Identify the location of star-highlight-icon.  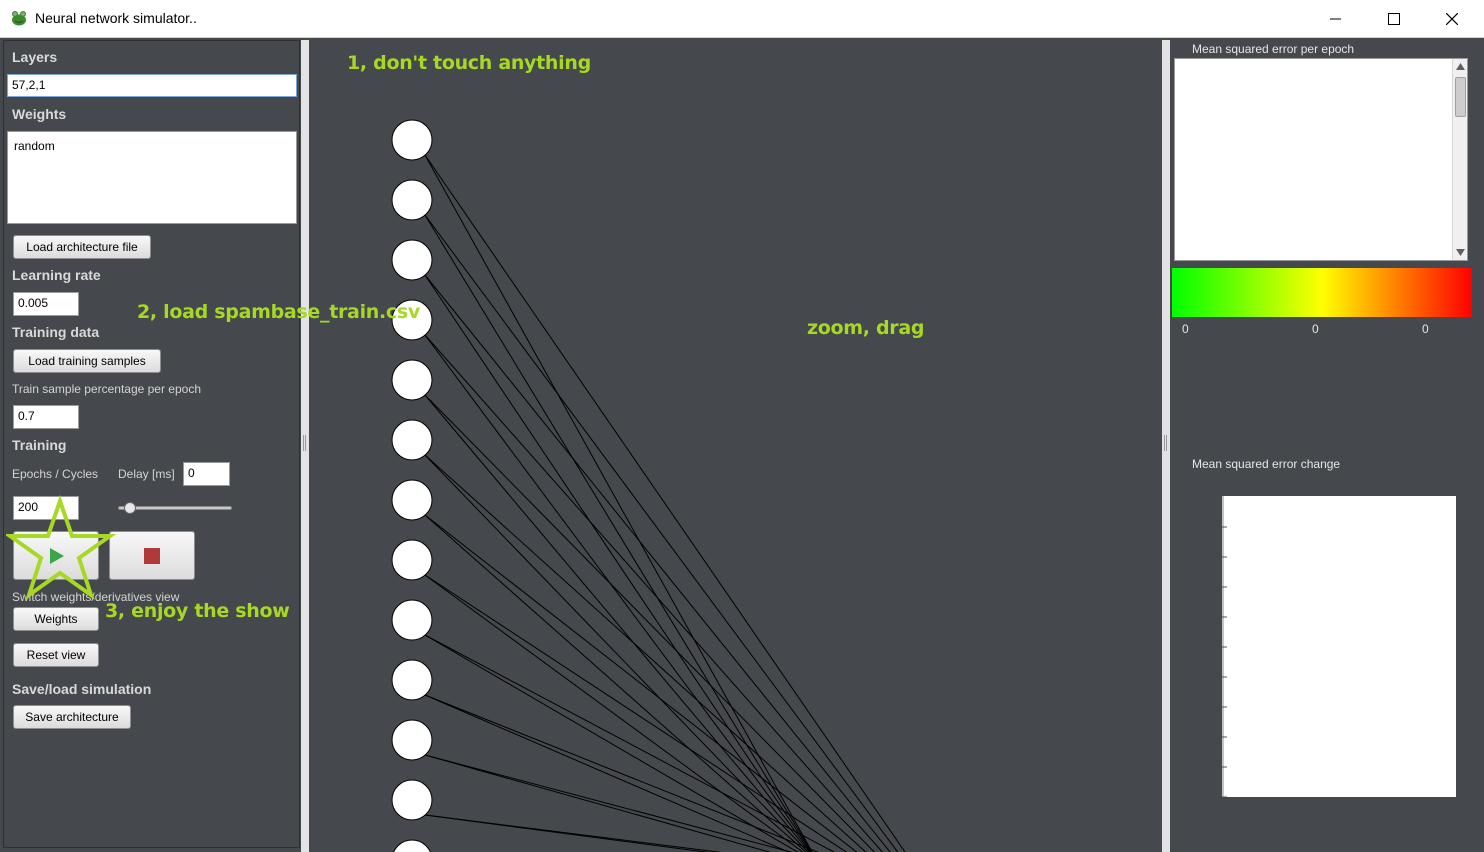
(61, 548).